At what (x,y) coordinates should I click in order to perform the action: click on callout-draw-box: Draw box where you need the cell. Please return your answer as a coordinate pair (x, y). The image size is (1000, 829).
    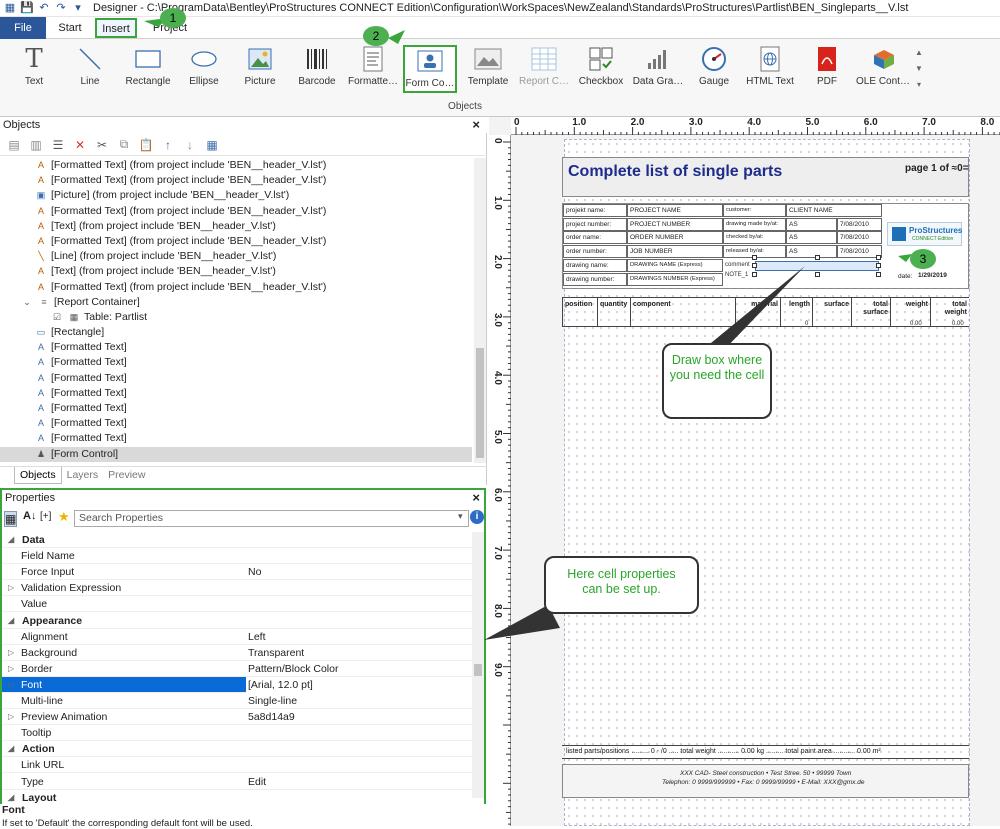
    Looking at the image, I should click on (717, 381).